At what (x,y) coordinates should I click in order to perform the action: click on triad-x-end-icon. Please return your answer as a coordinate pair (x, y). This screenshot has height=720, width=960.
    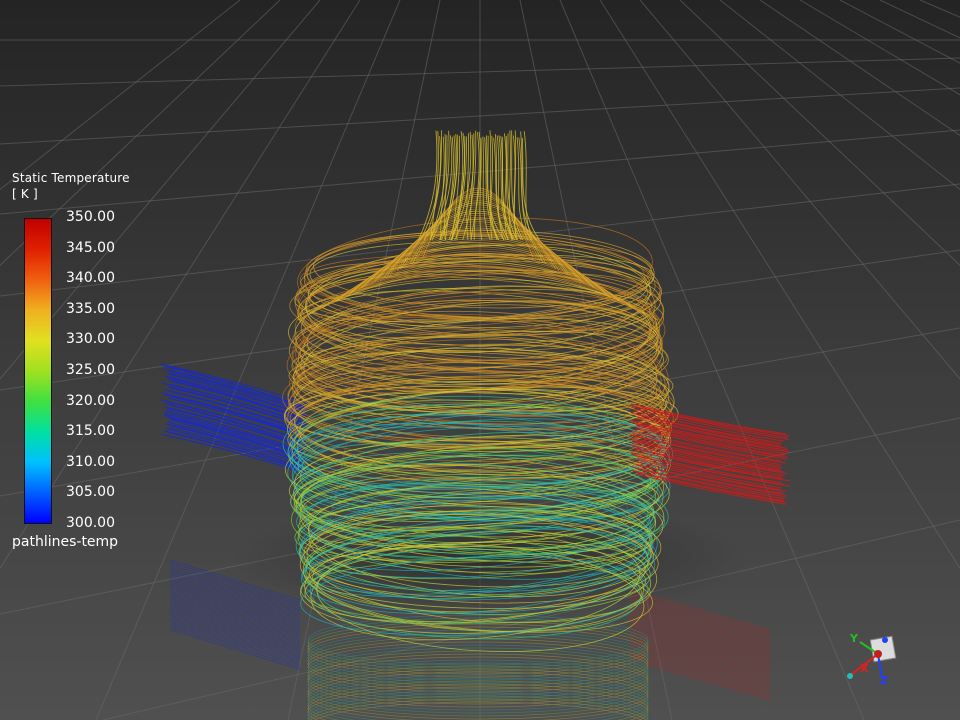
    Looking at the image, I should click on (850, 676).